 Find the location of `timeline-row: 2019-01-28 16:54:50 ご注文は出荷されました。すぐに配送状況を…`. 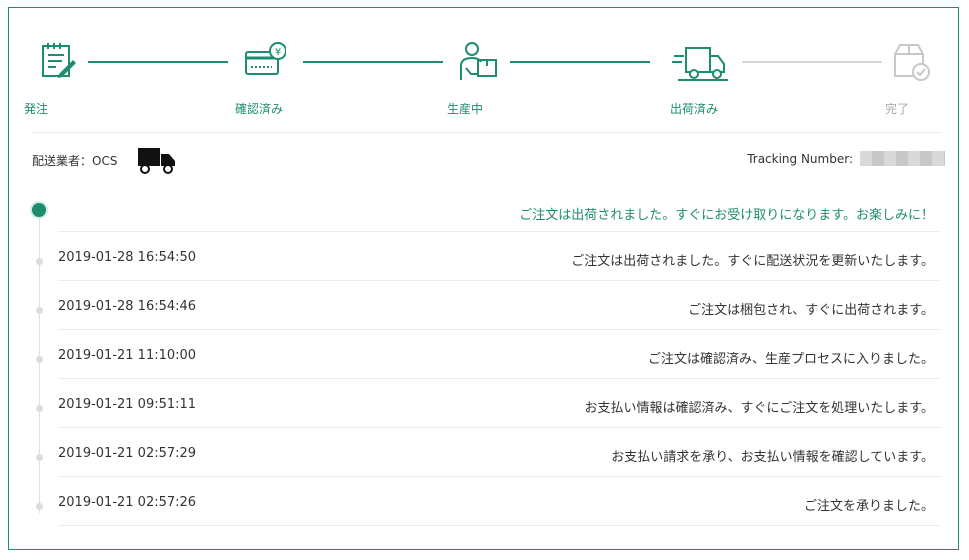

timeline-row: 2019-01-28 16:54:50 ご注文は出荷されました。すぐに配送状況を… is located at coordinates (499, 256).